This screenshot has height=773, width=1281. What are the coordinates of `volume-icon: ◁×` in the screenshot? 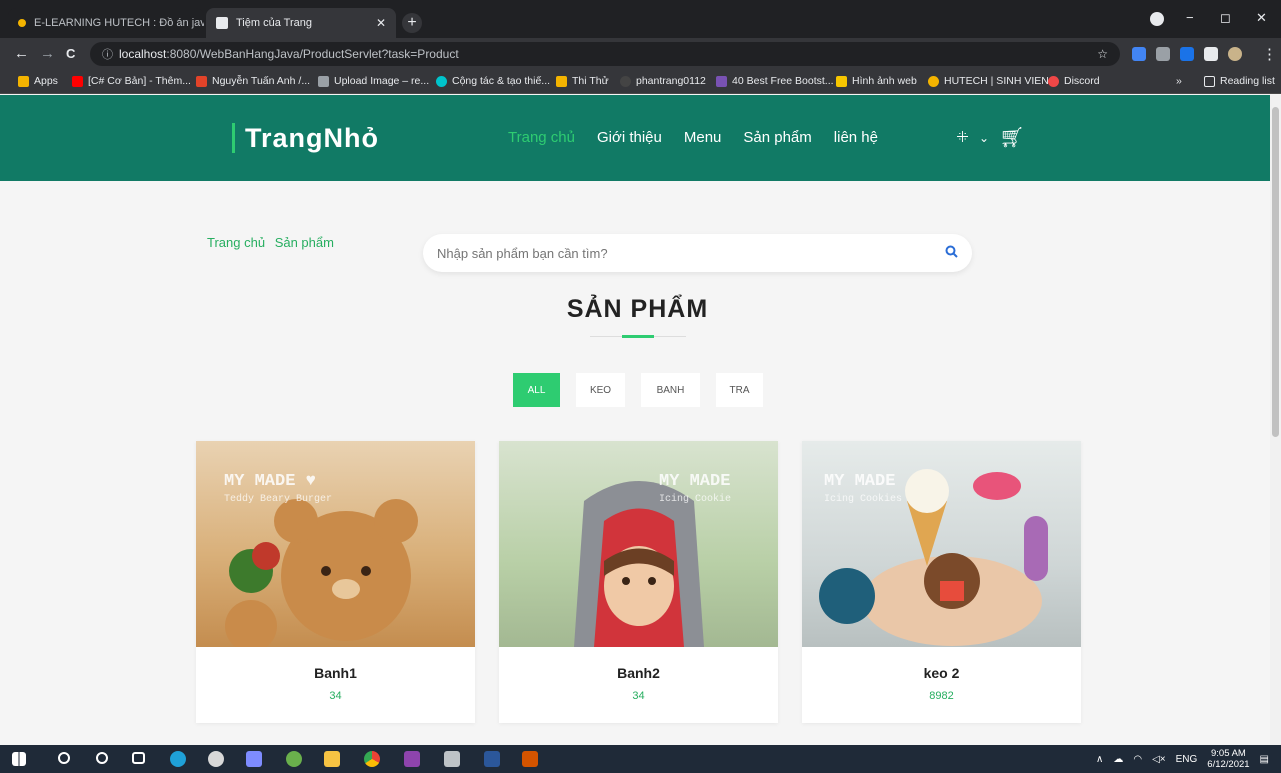 It's located at (1159, 759).